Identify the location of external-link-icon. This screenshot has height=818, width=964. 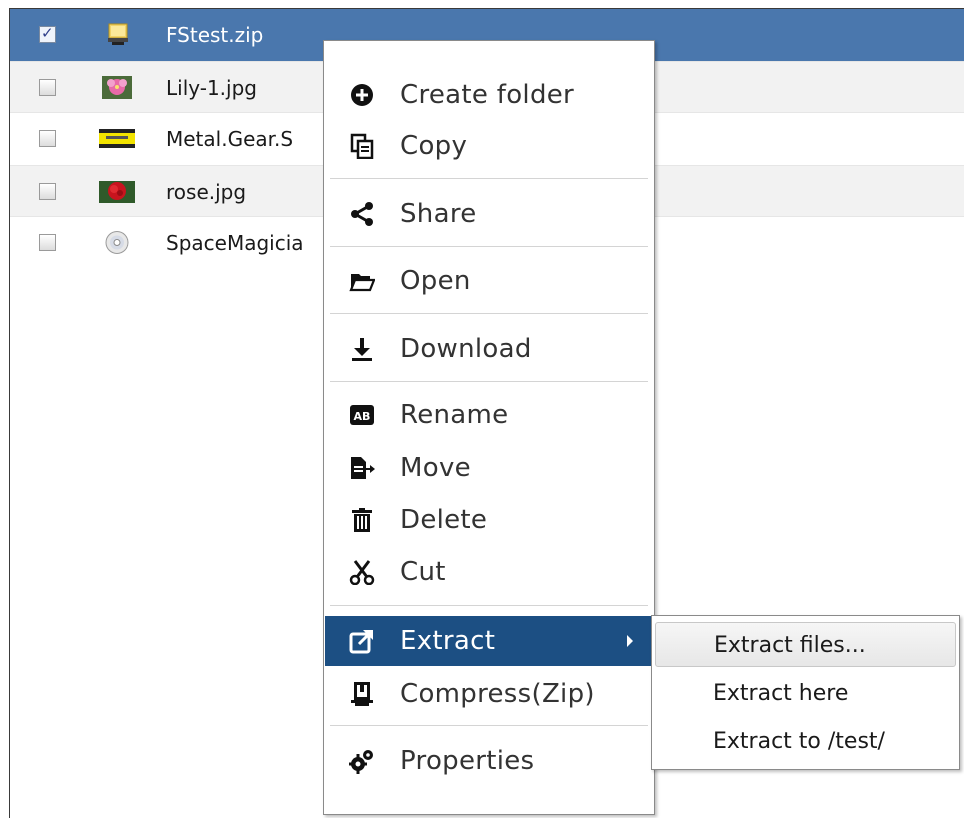
(361, 642).